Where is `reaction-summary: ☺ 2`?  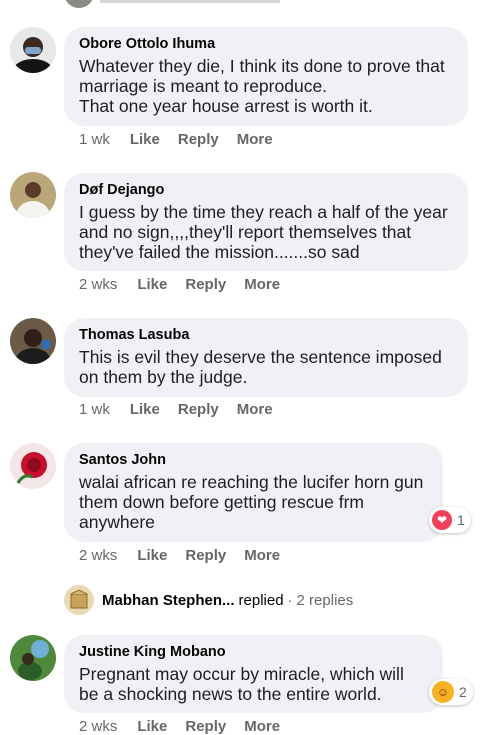
reaction-summary: ☺ 2 is located at coordinates (451, 692).